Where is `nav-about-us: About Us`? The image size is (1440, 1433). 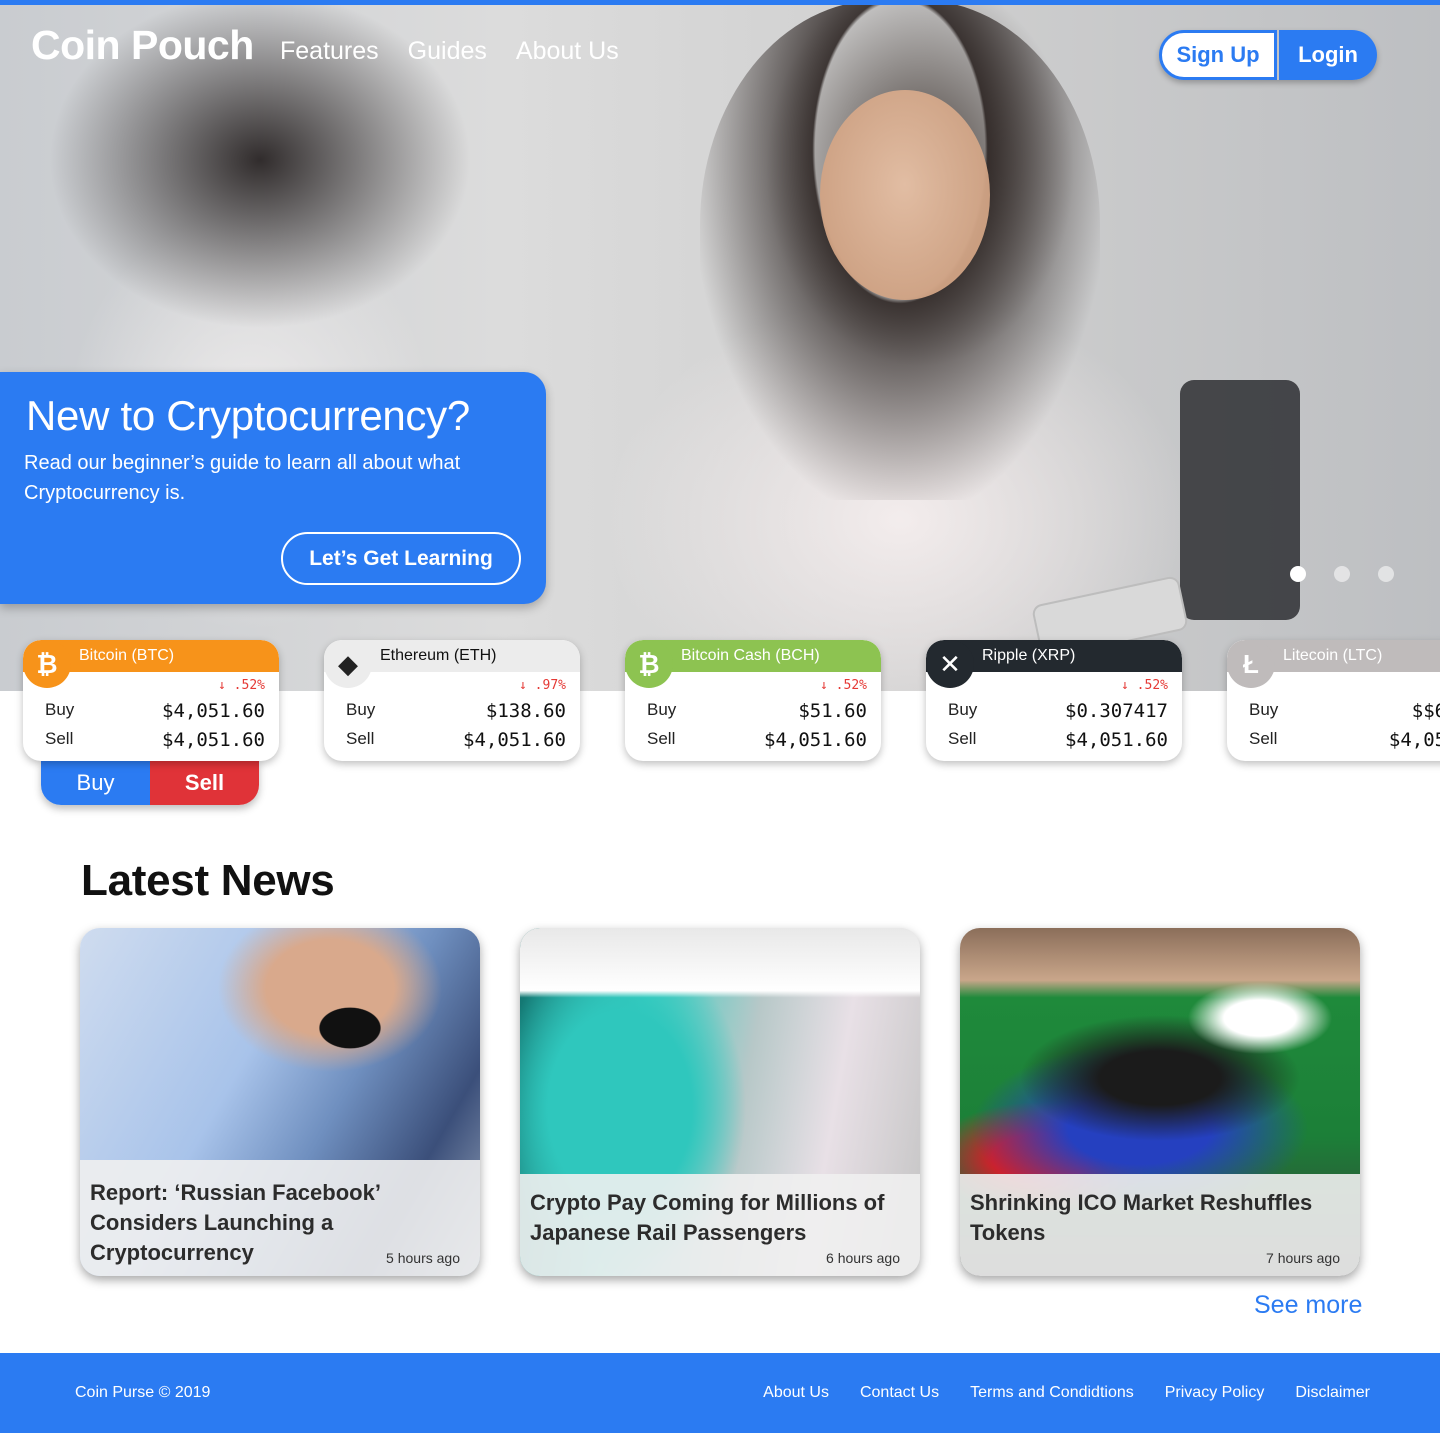 nav-about-us: About Us is located at coordinates (567, 51).